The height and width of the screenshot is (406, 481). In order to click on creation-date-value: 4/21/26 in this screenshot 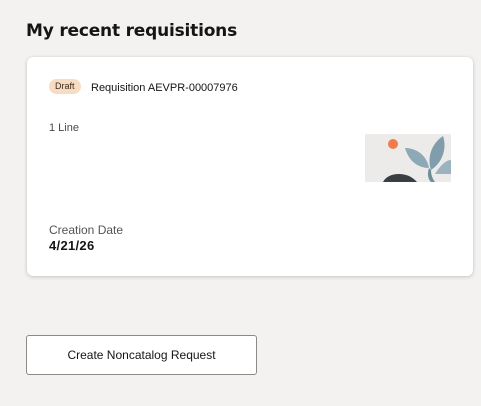, I will do `click(72, 245)`.